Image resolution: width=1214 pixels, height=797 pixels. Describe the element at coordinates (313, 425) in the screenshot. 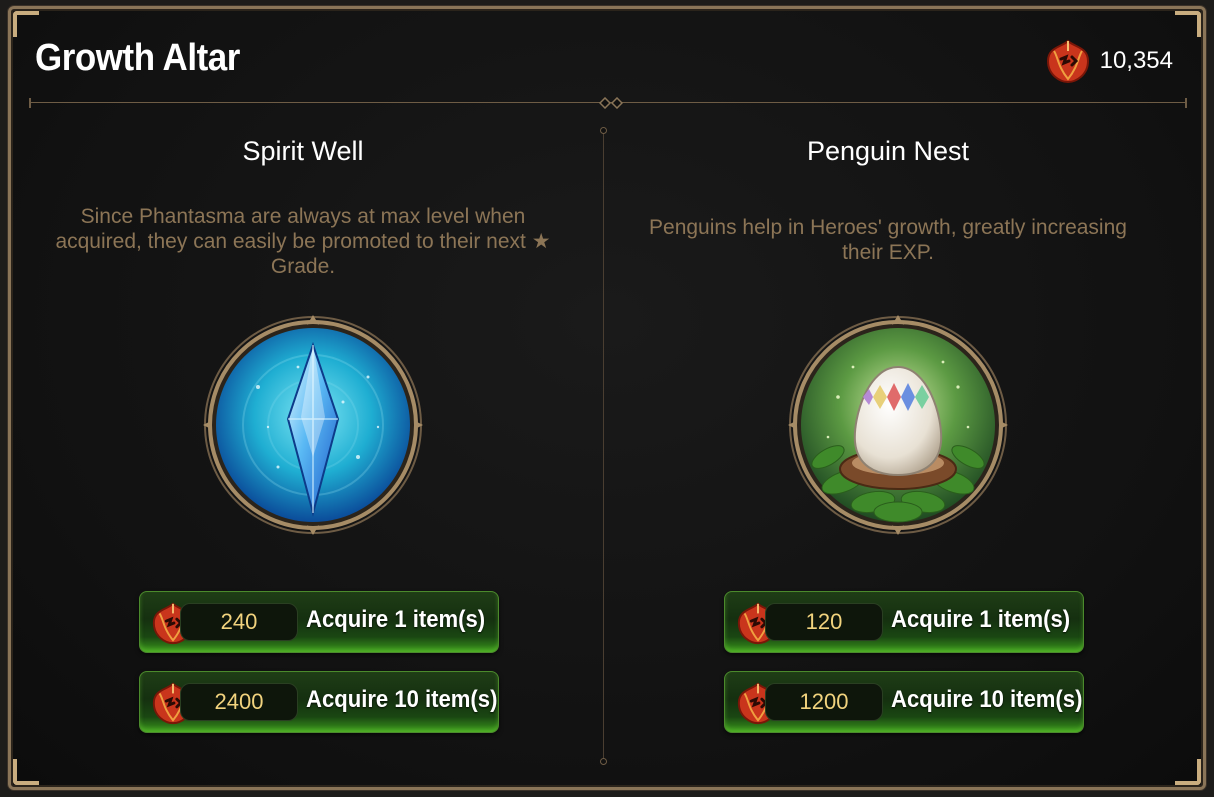

I see `spirit-crystal-icon` at that location.